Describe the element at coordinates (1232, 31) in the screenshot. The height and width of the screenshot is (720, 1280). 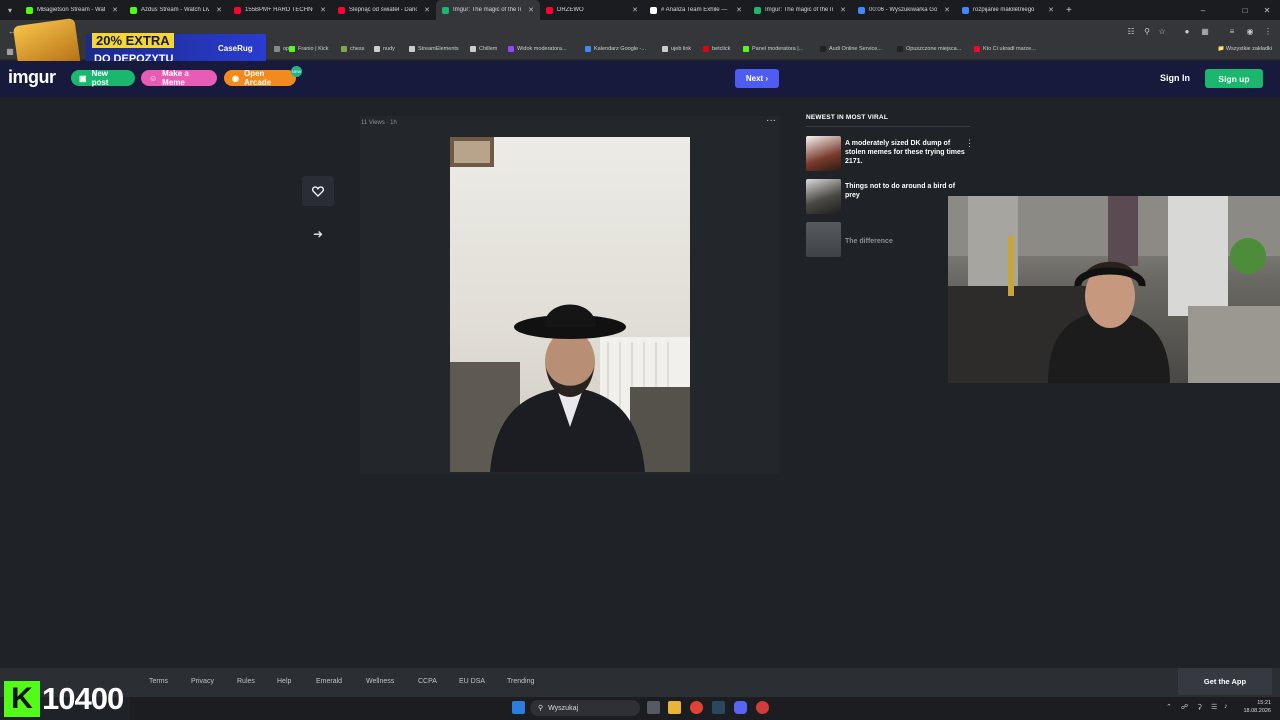
I see `media-icon: ≡` at that location.